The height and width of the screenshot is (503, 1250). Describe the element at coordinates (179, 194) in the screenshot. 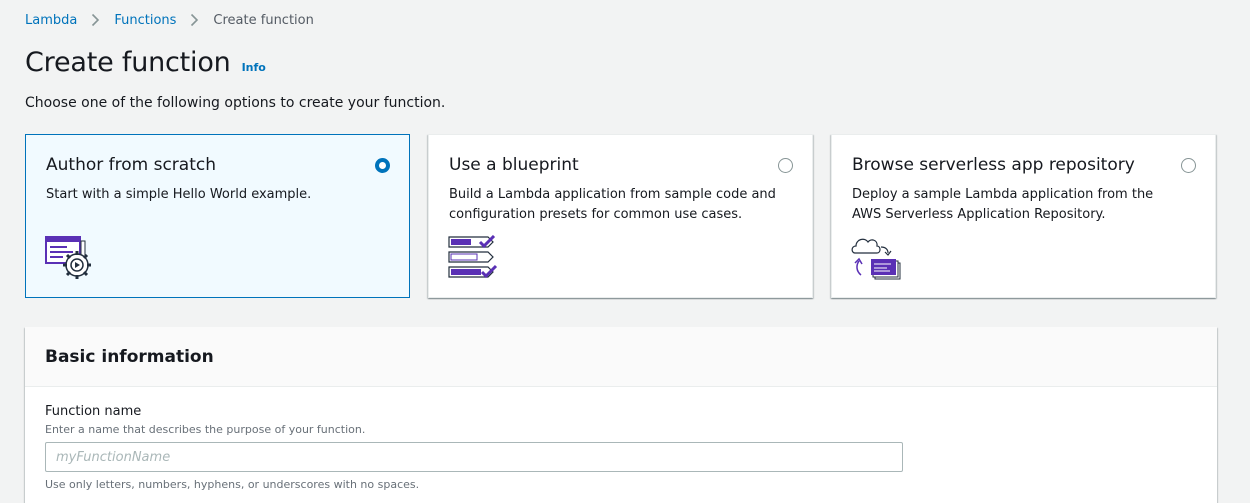

I see `option-description: Start with a simple Hello World example.` at that location.